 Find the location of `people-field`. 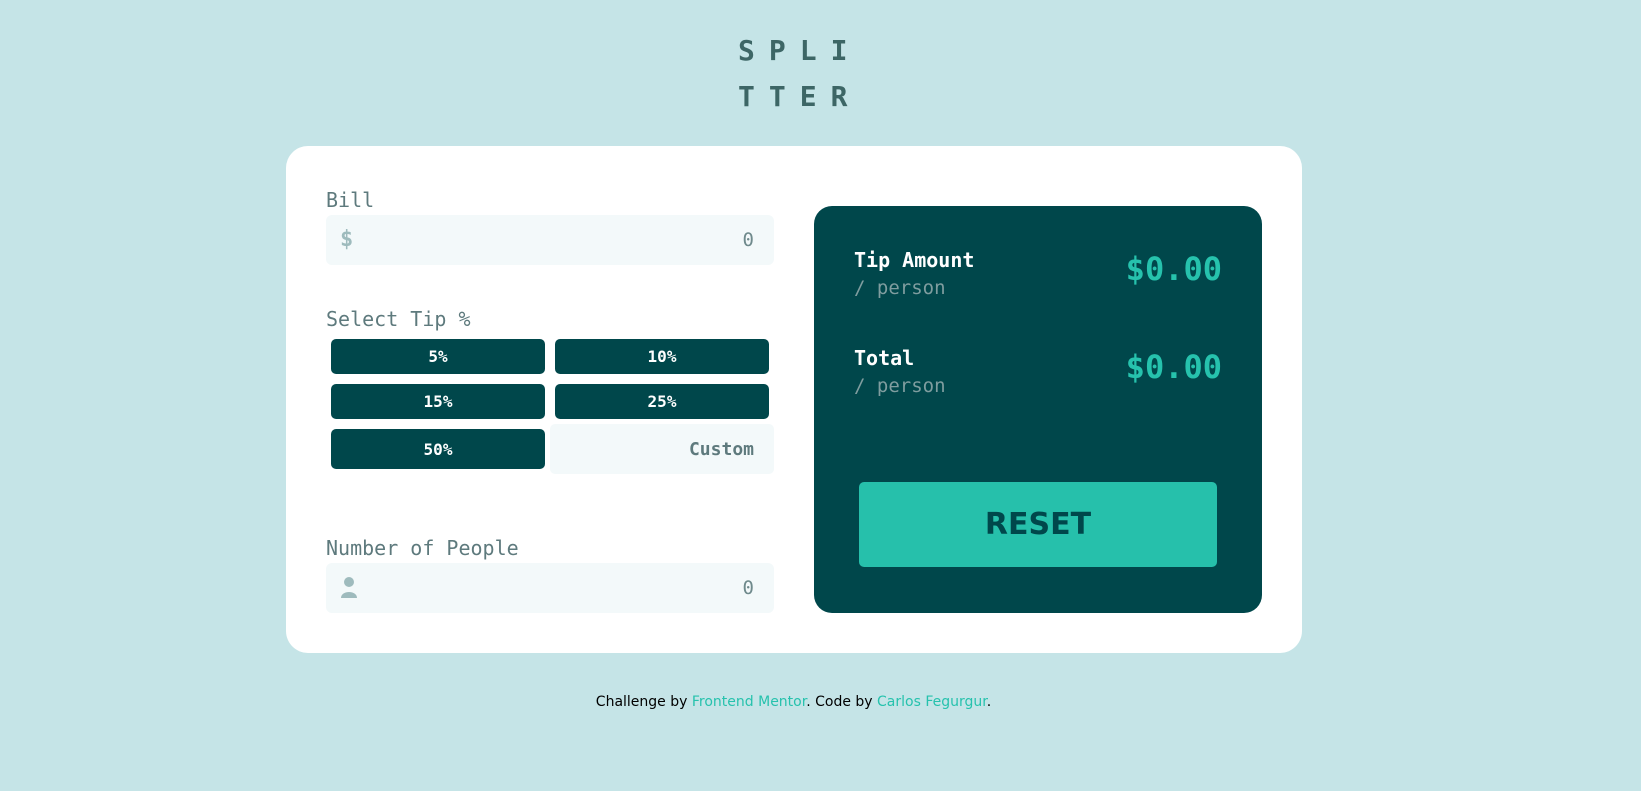

people-field is located at coordinates (550, 588).